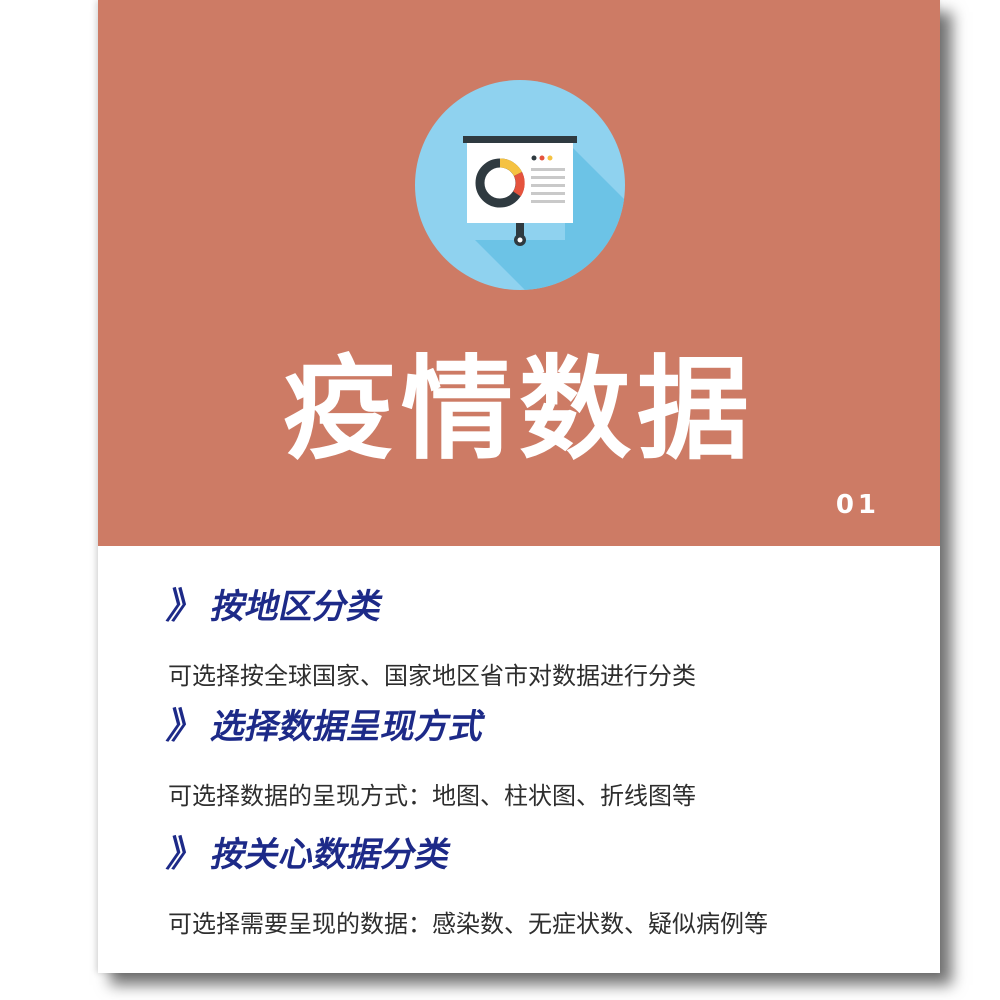  What do you see at coordinates (526, 855) in the screenshot?
I see `section-heading: 》 按关心数据分类` at bounding box center [526, 855].